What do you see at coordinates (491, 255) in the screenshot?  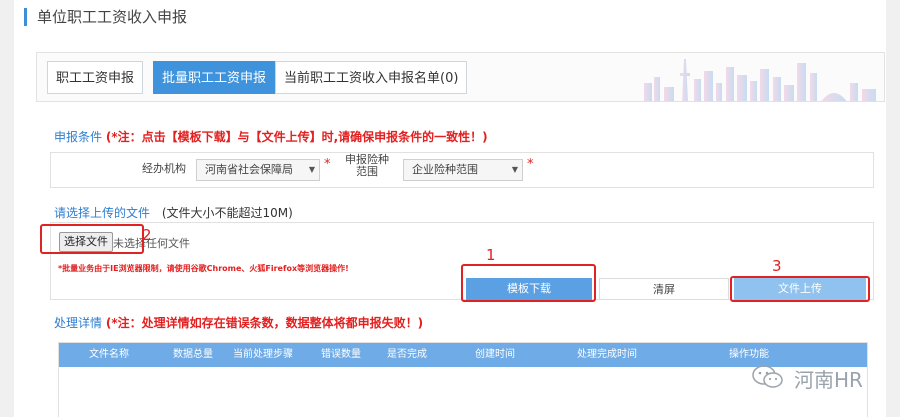 I see `step-marker-1: 1` at bounding box center [491, 255].